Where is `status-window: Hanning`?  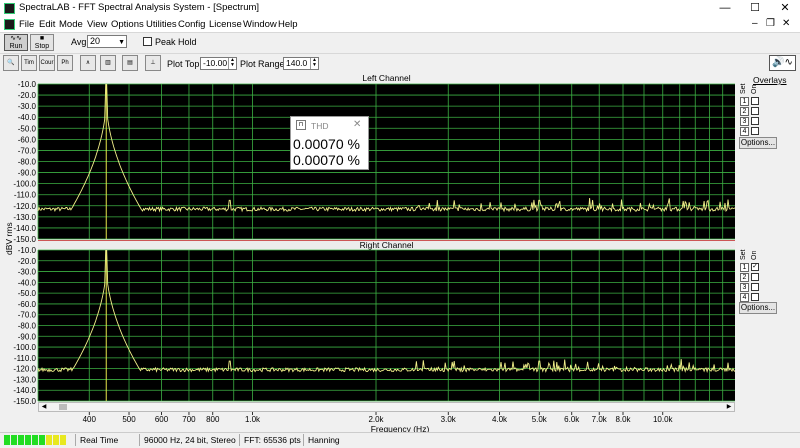
status-window: Hanning is located at coordinates (333, 440).